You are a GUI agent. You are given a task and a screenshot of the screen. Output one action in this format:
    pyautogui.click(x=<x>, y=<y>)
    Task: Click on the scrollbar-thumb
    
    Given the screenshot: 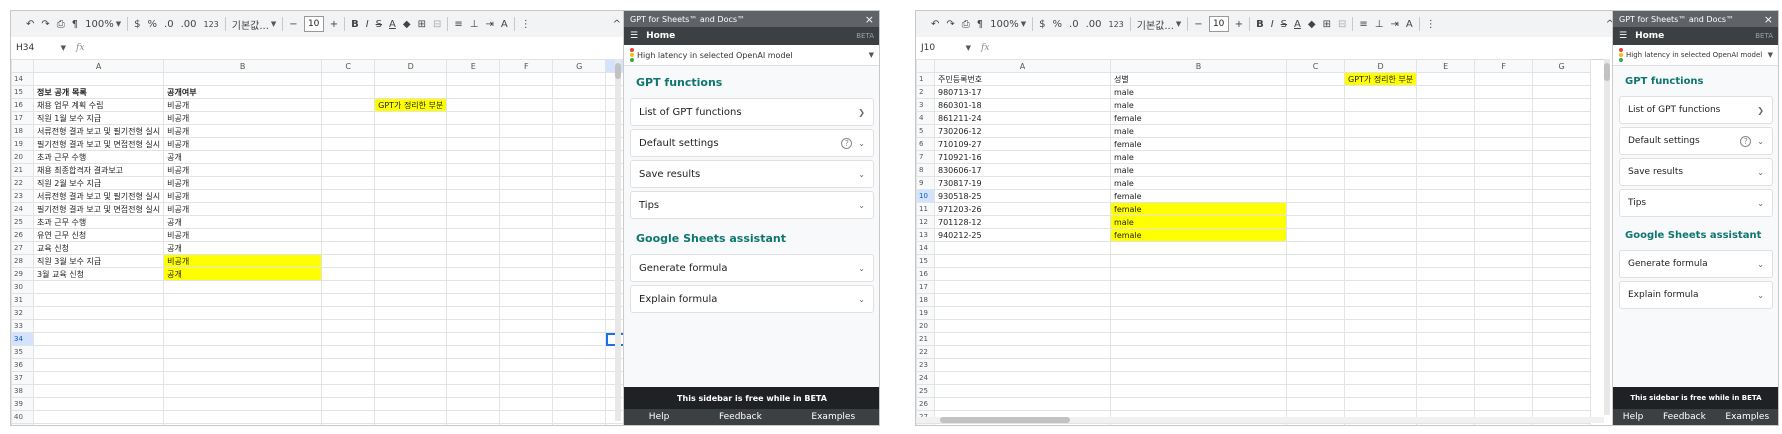 What is the action you would take?
    pyautogui.click(x=1607, y=72)
    